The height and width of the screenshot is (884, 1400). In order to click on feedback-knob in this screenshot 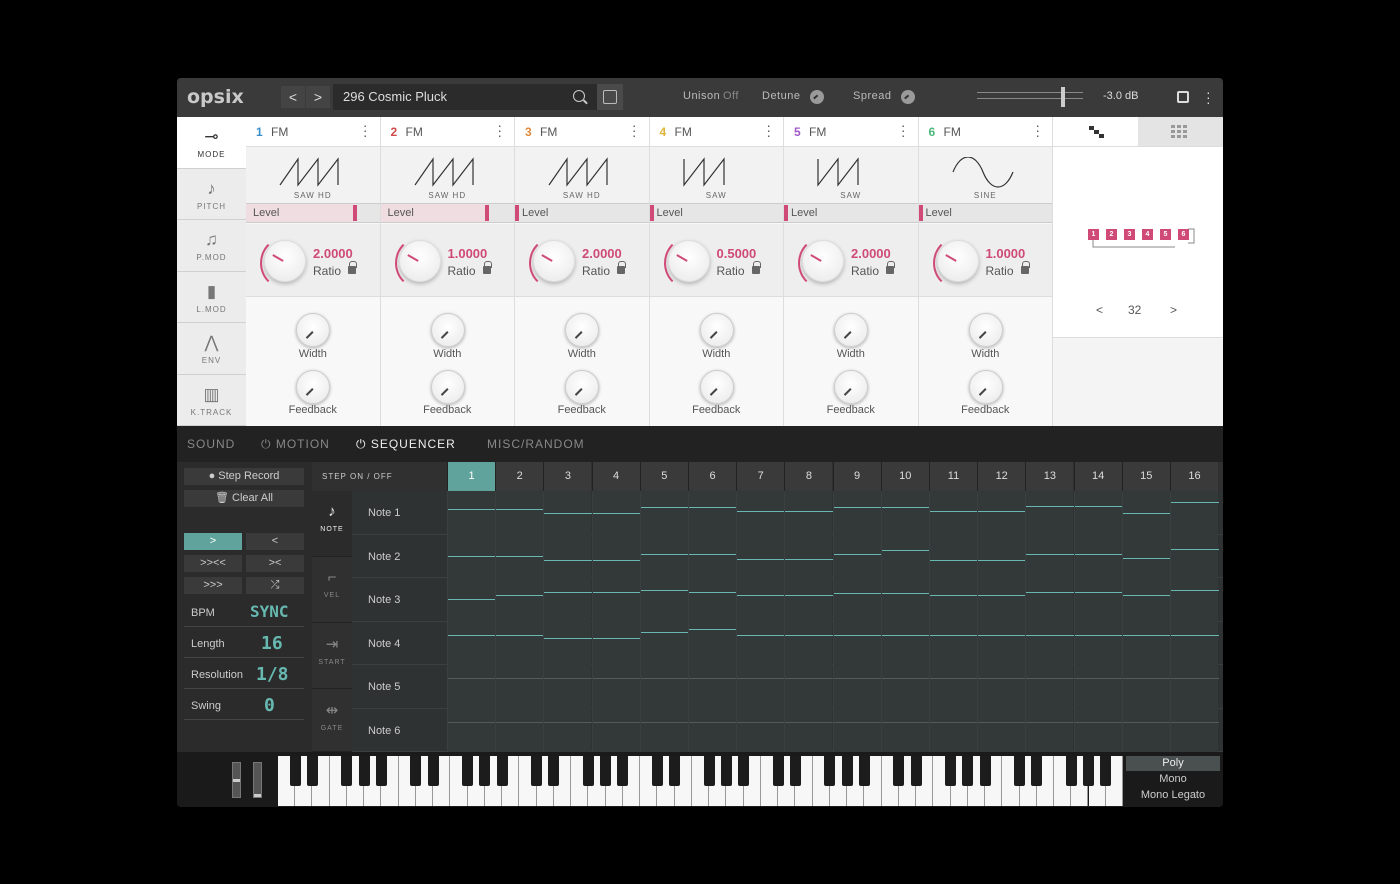, I will do `click(985, 387)`.